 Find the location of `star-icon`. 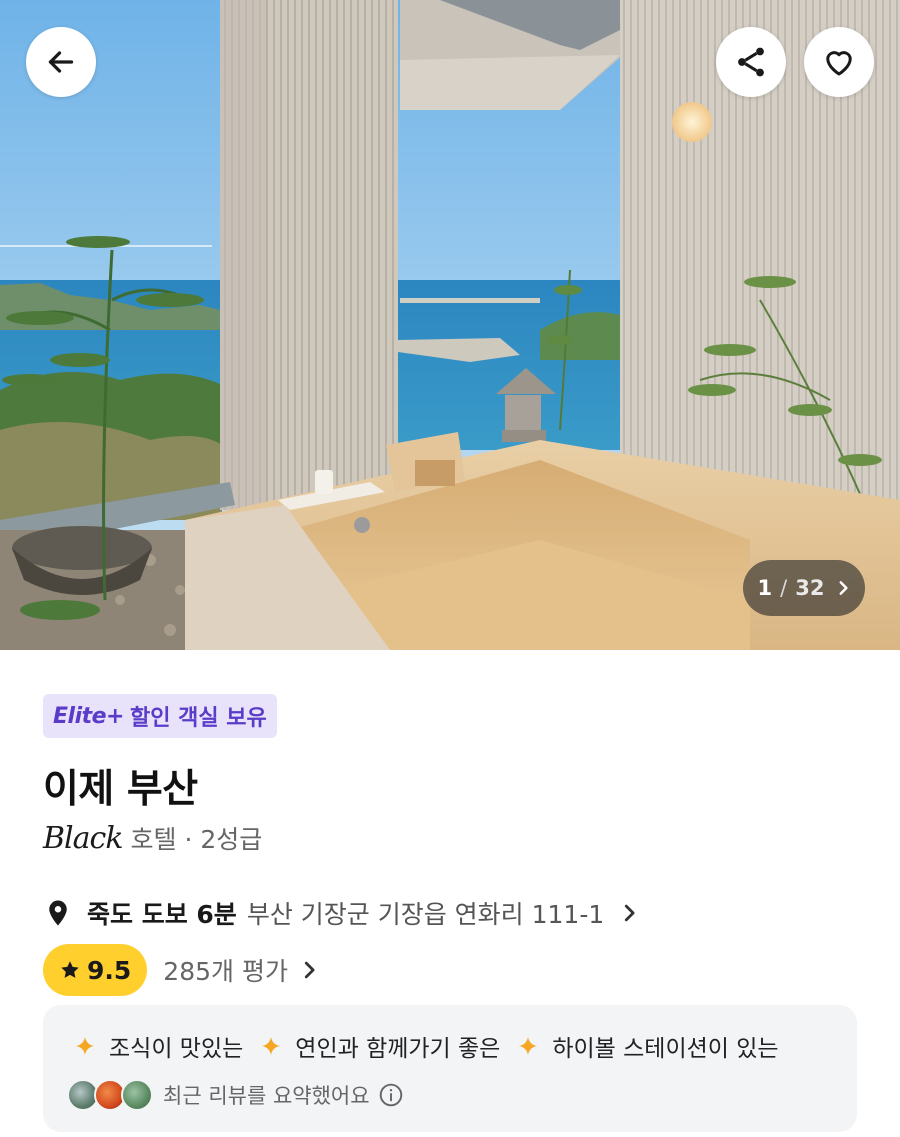

star-icon is located at coordinates (70, 970).